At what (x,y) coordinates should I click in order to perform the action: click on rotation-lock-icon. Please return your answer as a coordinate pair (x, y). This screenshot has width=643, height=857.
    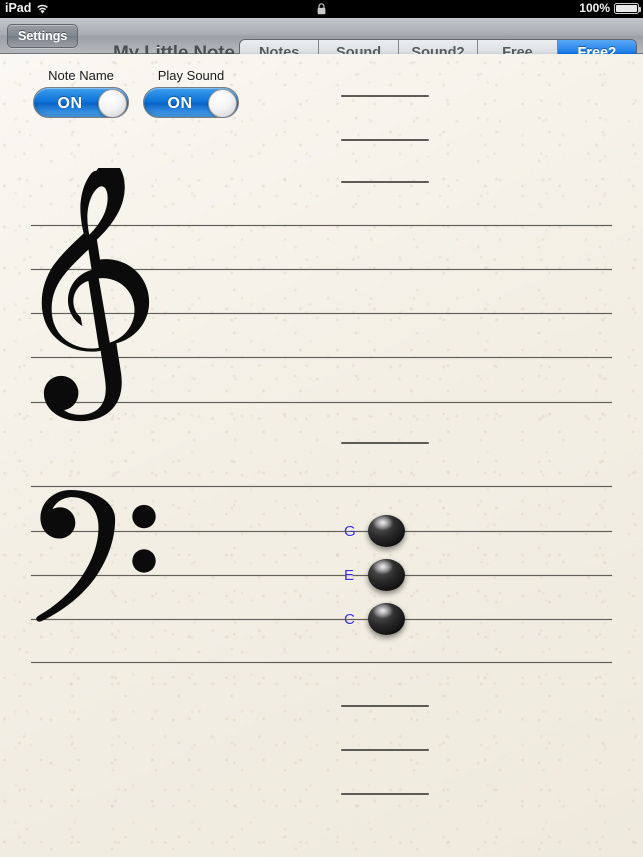
    Looking at the image, I should click on (321, 9).